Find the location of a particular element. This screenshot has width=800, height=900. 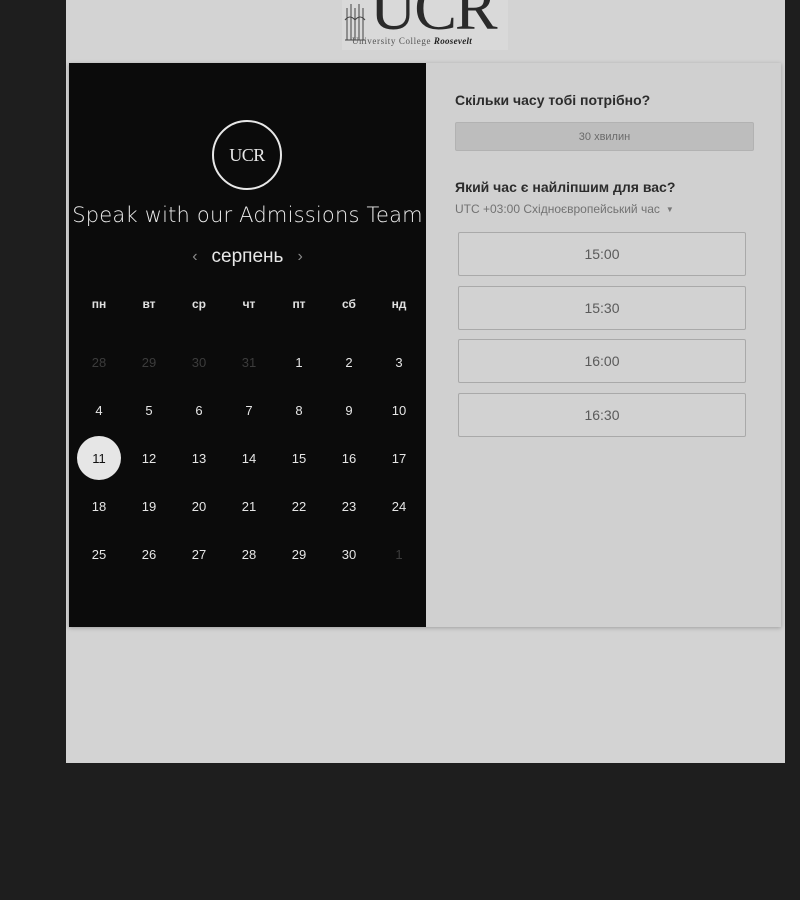

calendar-day: 20 is located at coordinates (199, 506).